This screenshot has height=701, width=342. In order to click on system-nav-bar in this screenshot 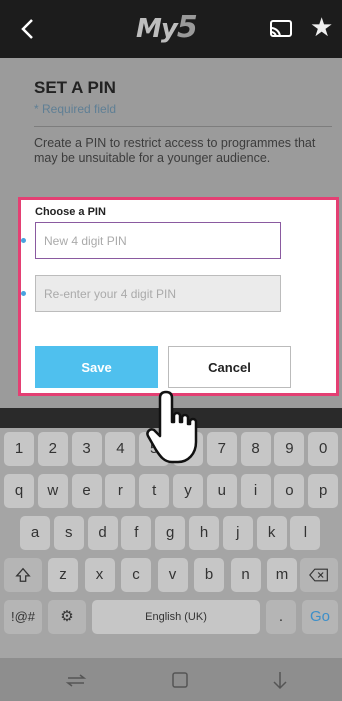, I will do `click(171, 679)`.